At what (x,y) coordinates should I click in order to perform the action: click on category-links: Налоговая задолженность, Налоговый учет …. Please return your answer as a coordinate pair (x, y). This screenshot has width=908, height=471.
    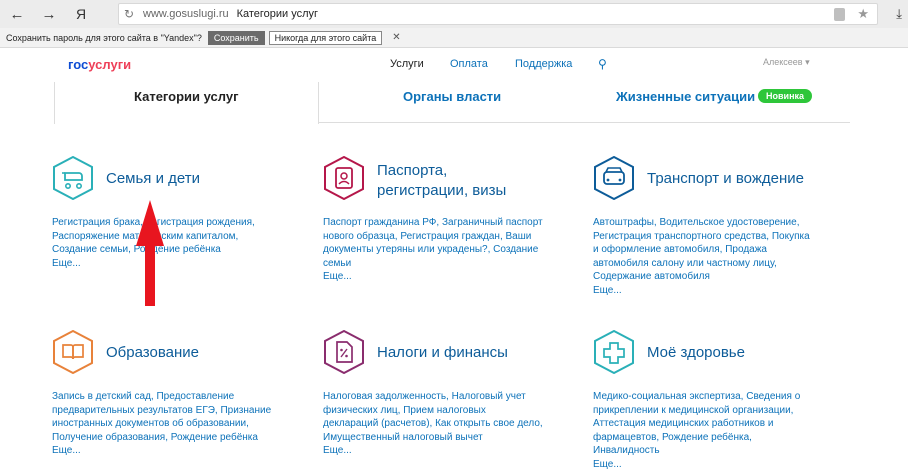
    Looking at the image, I should click on (443, 424).